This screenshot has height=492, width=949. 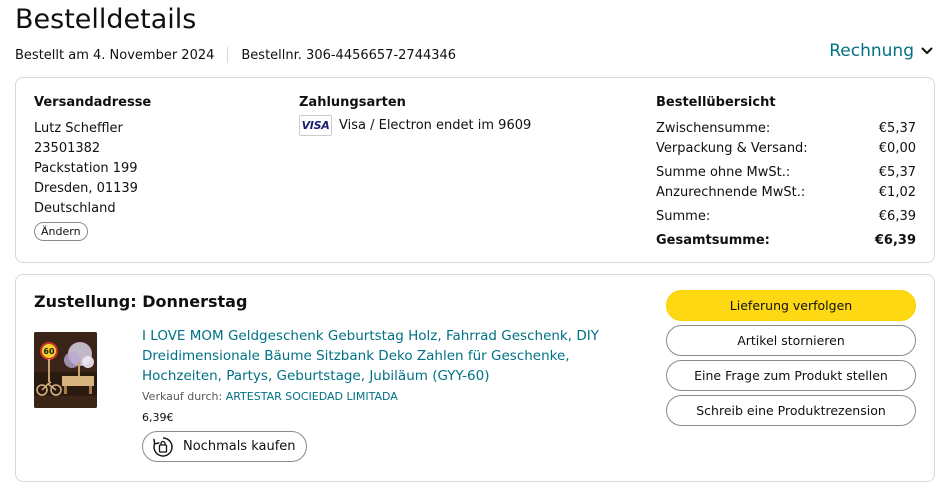 What do you see at coordinates (49, 351) in the screenshot?
I see `svg-text: 60` at bounding box center [49, 351].